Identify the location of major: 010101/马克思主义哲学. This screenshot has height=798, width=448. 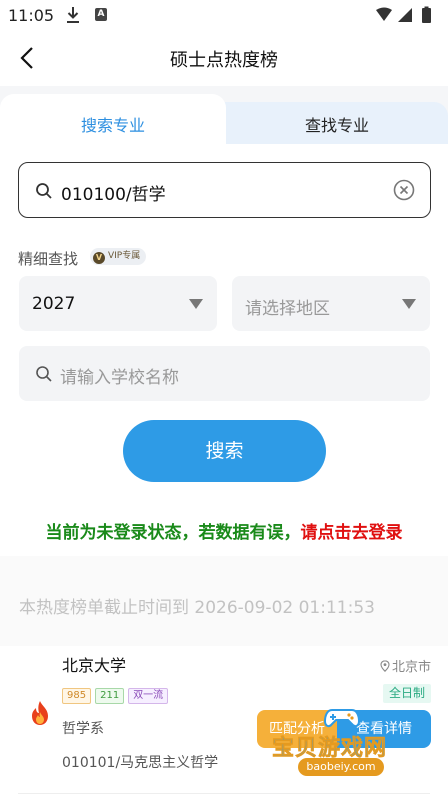
(140, 763).